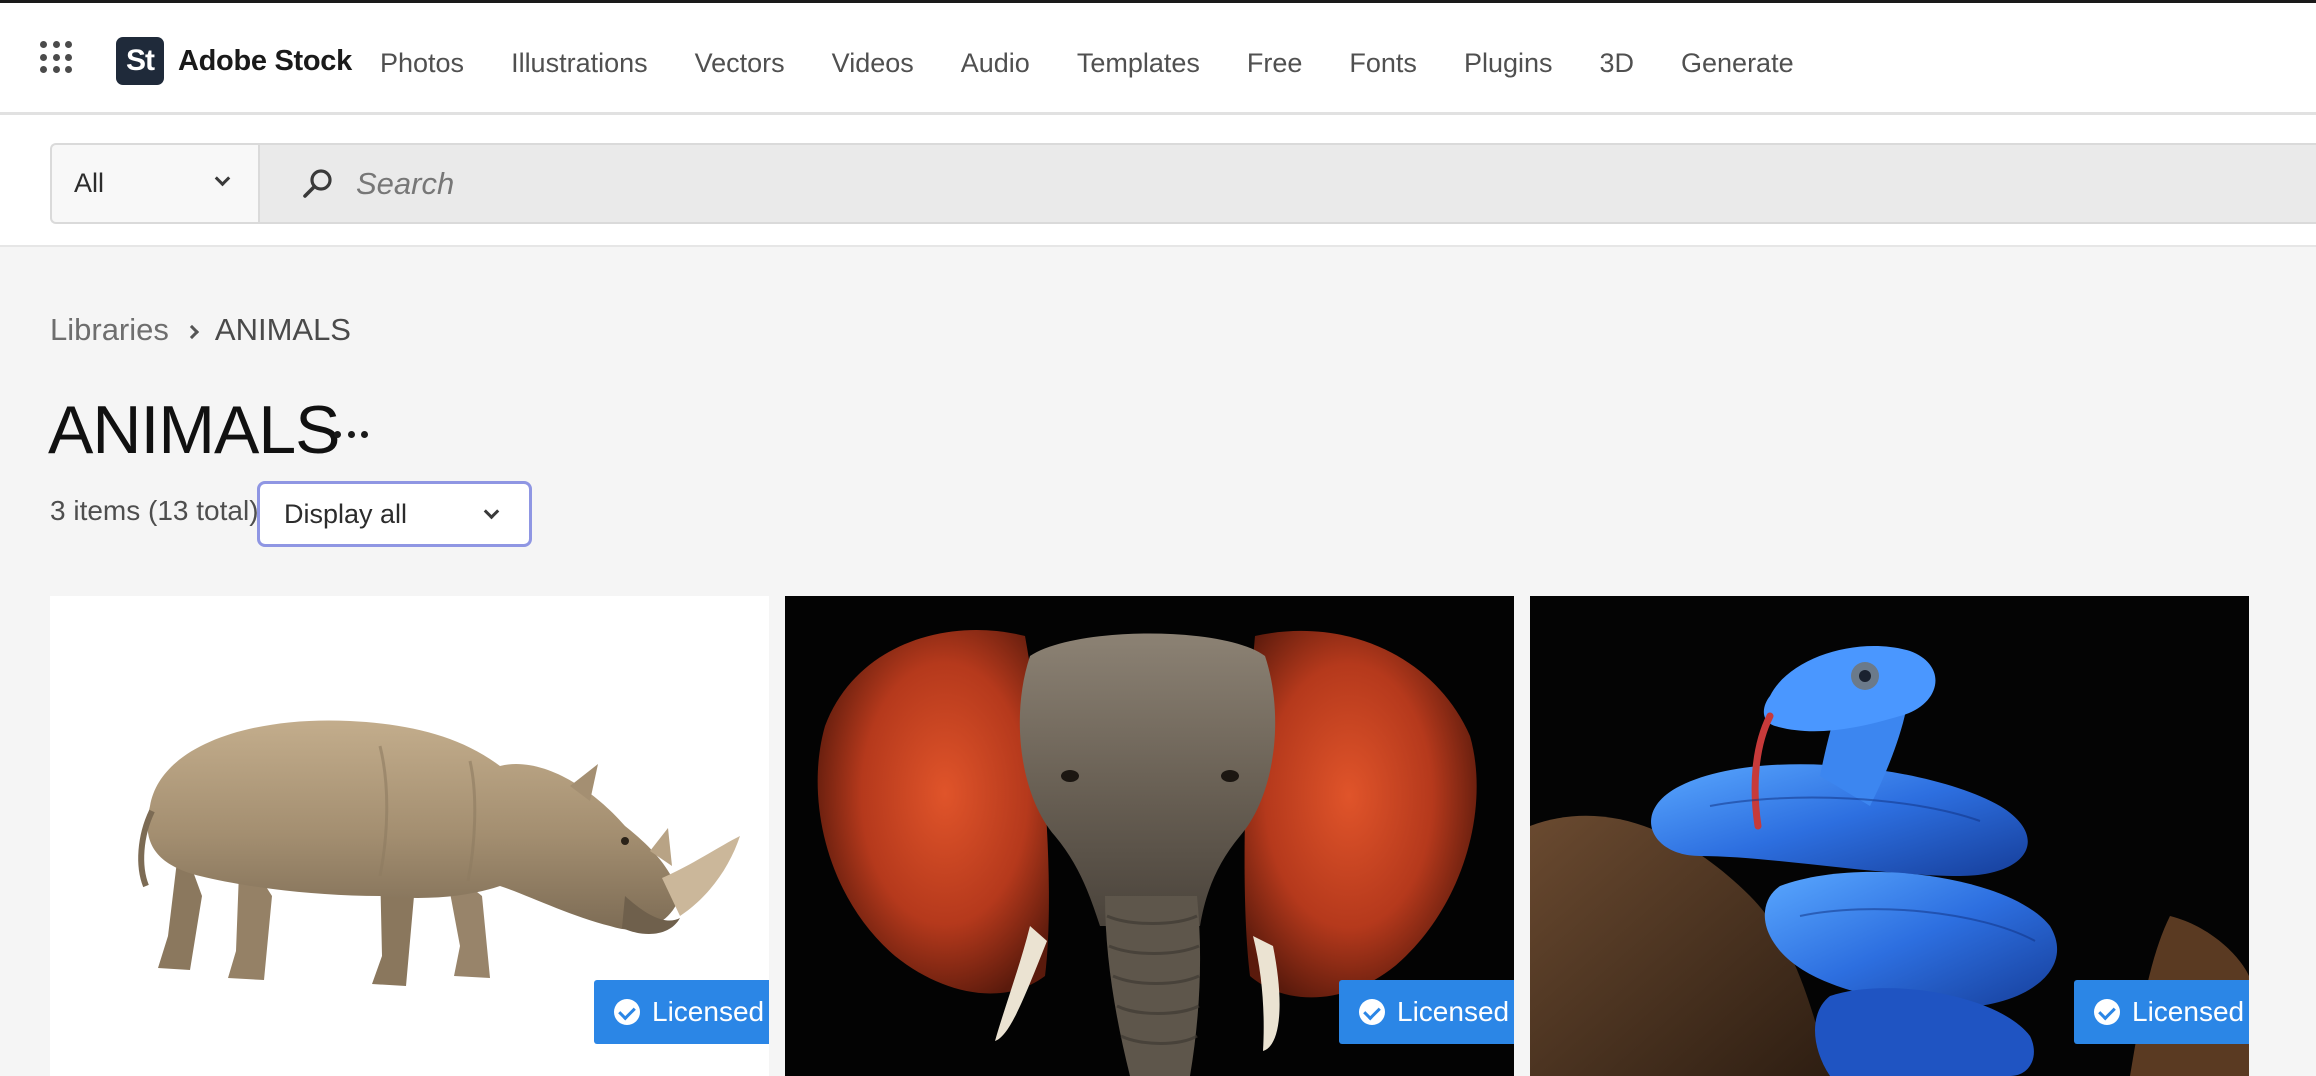 The width and height of the screenshot is (2316, 1076). I want to click on adobe-stock-logo: St, so click(140, 61).